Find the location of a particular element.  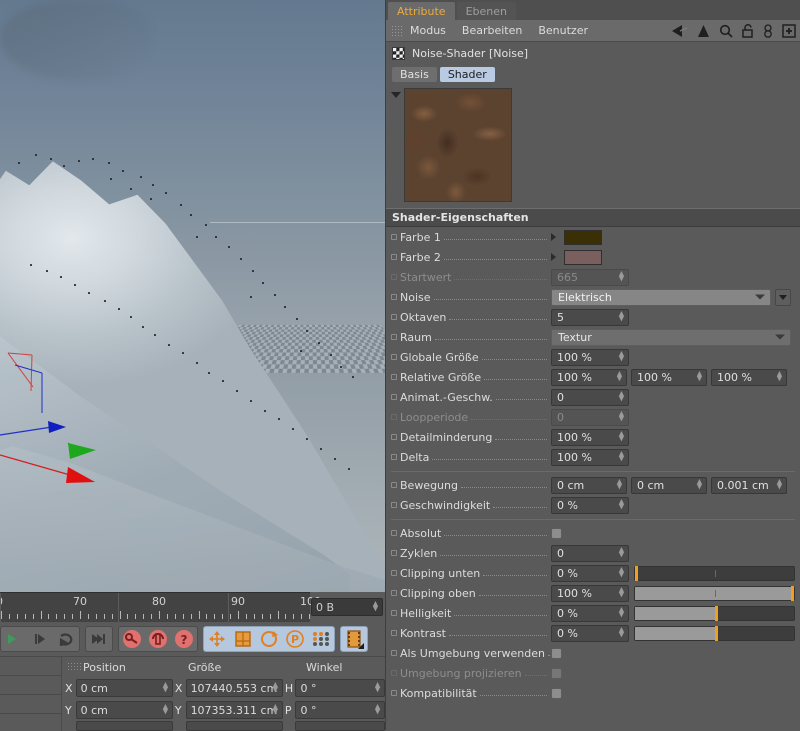

angle-p-field: 0 ° ▲ ▼ is located at coordinates (340, 710).